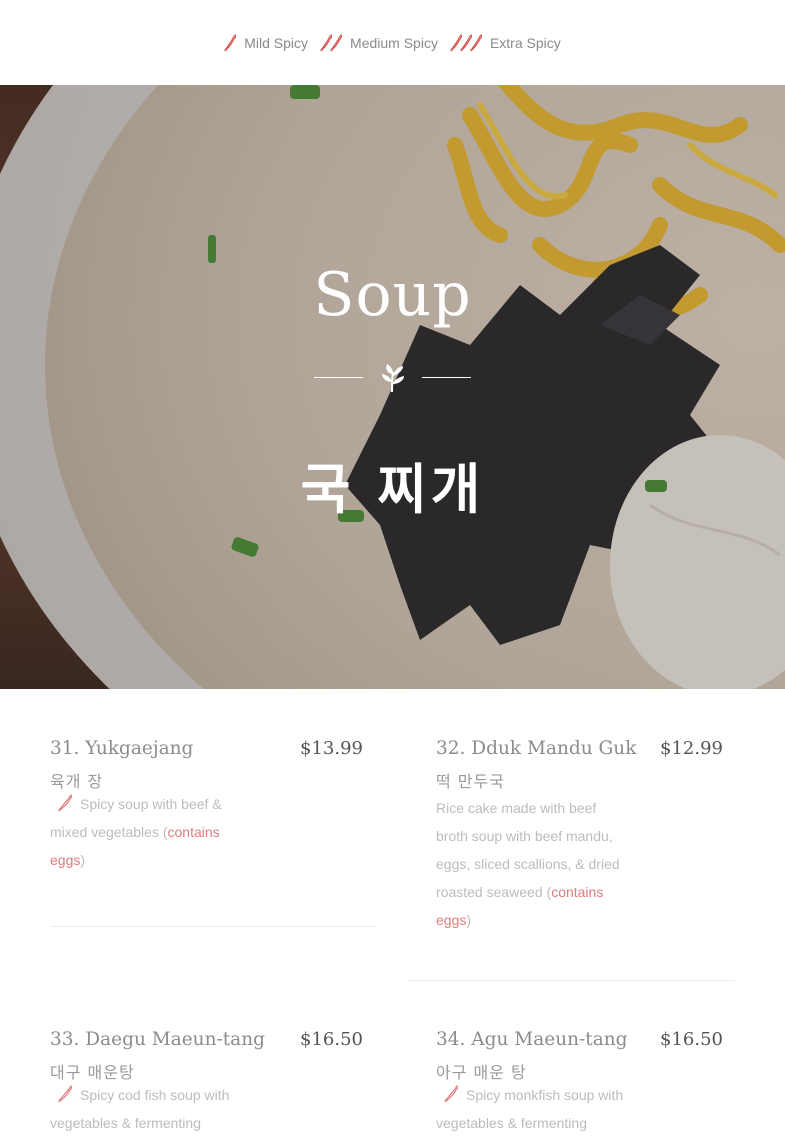 The height and width of the screenshot is (1137, 785). I want to click on item-name: 31. Yukgaejang, so click(122, 748).